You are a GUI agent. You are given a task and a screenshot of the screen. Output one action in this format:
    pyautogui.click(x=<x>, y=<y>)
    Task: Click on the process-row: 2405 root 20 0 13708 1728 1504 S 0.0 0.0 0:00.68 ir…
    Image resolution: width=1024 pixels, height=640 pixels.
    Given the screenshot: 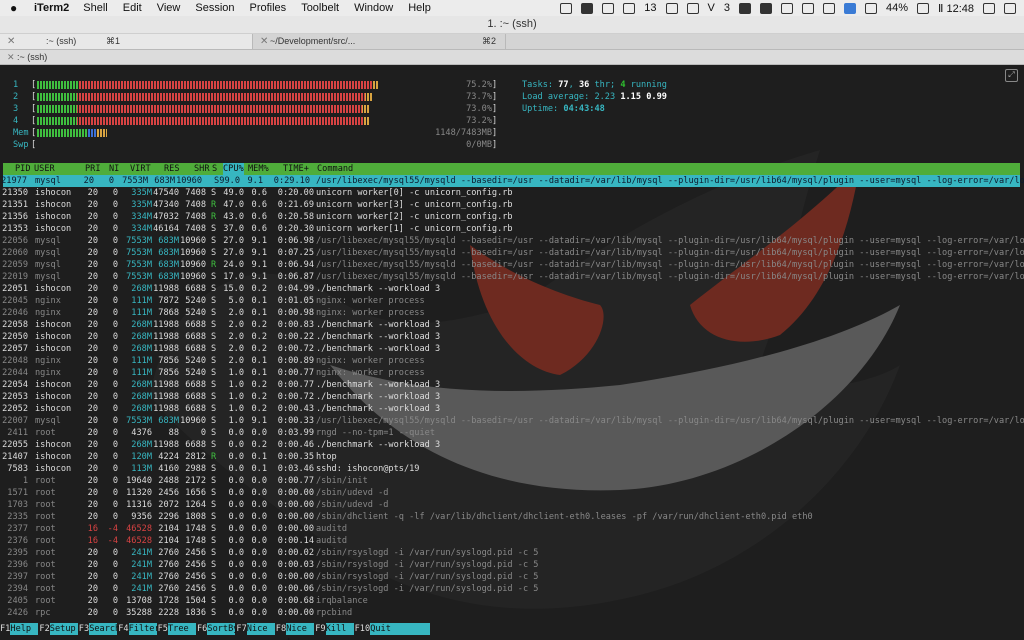 What is the action you would take?
    pyautogui.click(x=512, y=601)
    